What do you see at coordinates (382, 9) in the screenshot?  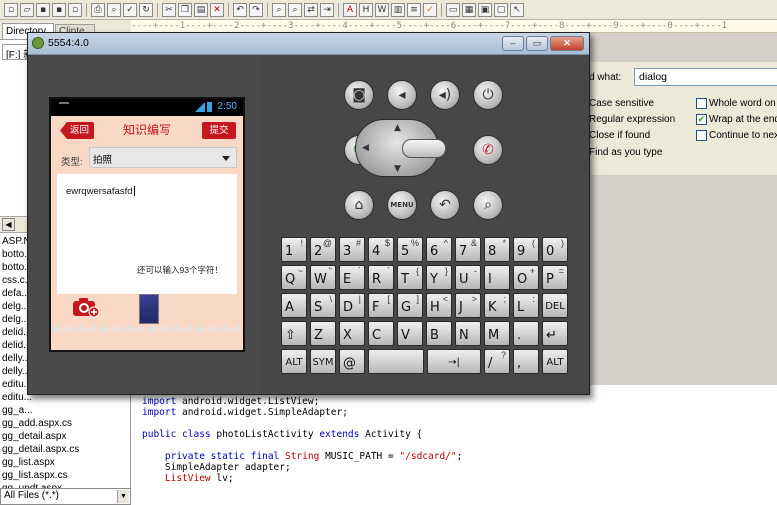 I see `wordwrap-icon: W` at bounding box center [382, 9].